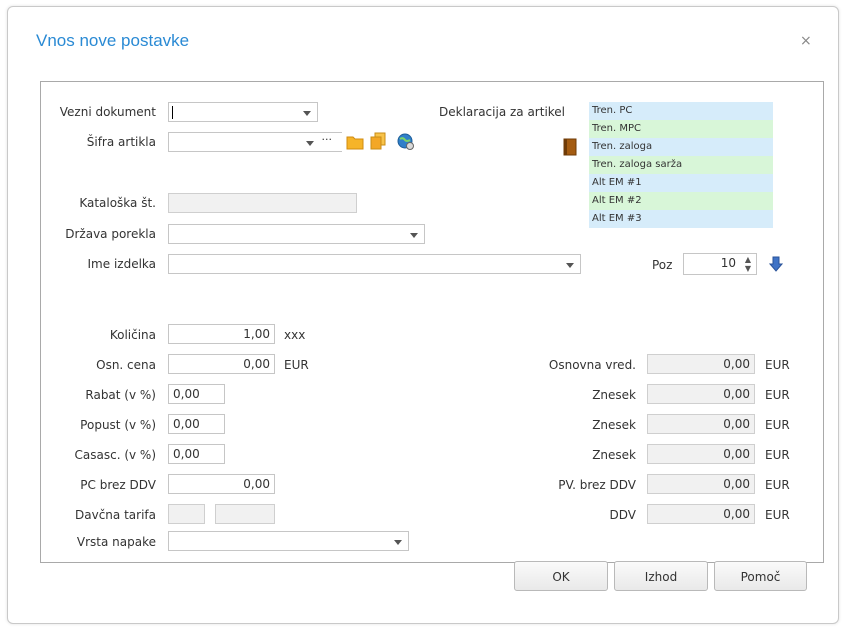 This screenshot has width=843, height=627. I want to click on poz-label: Poz, so click(662, 265).